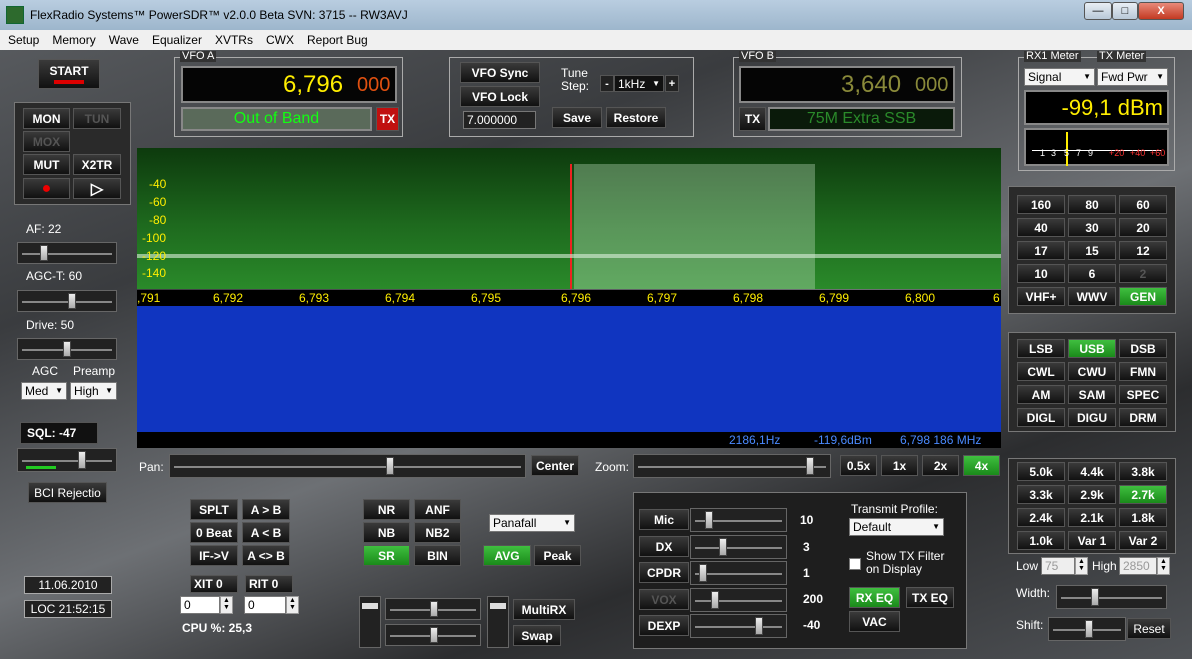  Describe the element at coordinates (672, 83) in the screenshot. I see `tune-step-plus: +` at that location.